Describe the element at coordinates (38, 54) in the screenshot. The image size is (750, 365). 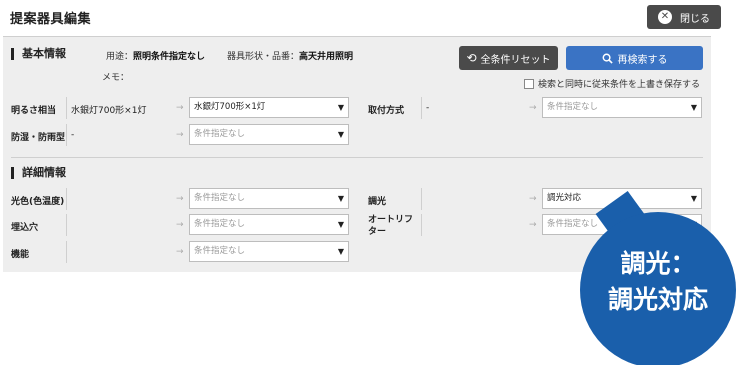
I see `basic-info-title: 基本情報` at that location.